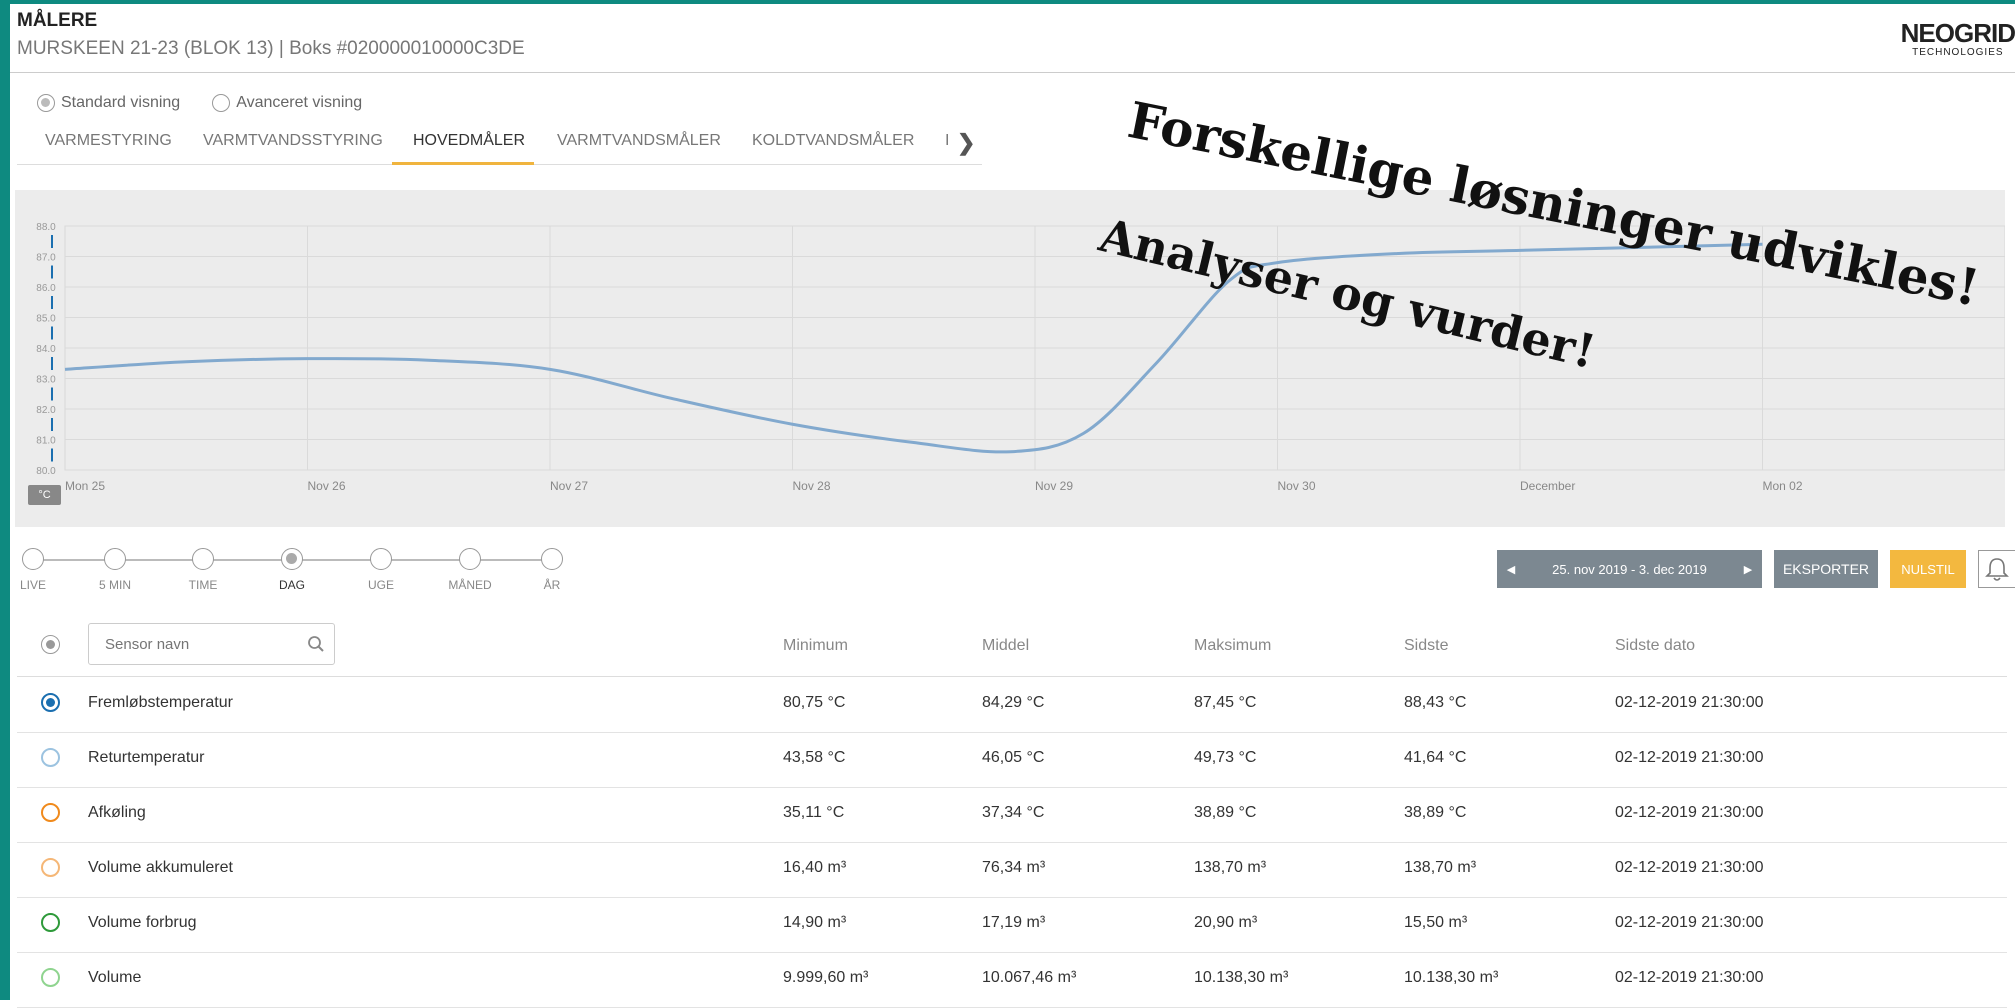 This screenshot has height=1008, width=2015. I want to click on page-title: MÅLERE, so click(57, 20).